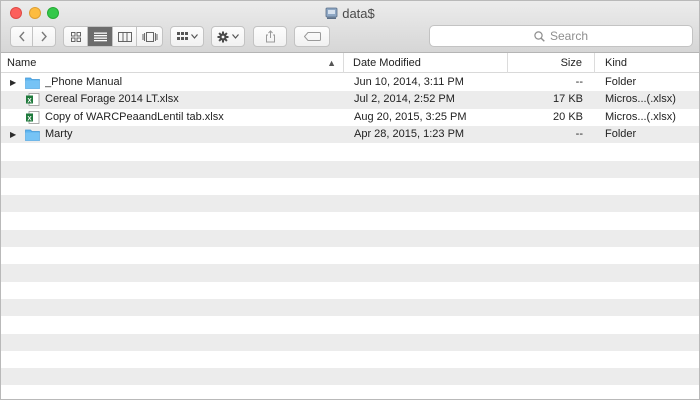 This screenshot has width=700, height=400. What do you see at coordinates (223, 36) in the screenshot?
I see `gear-icon` at bounding box center [223, 36].